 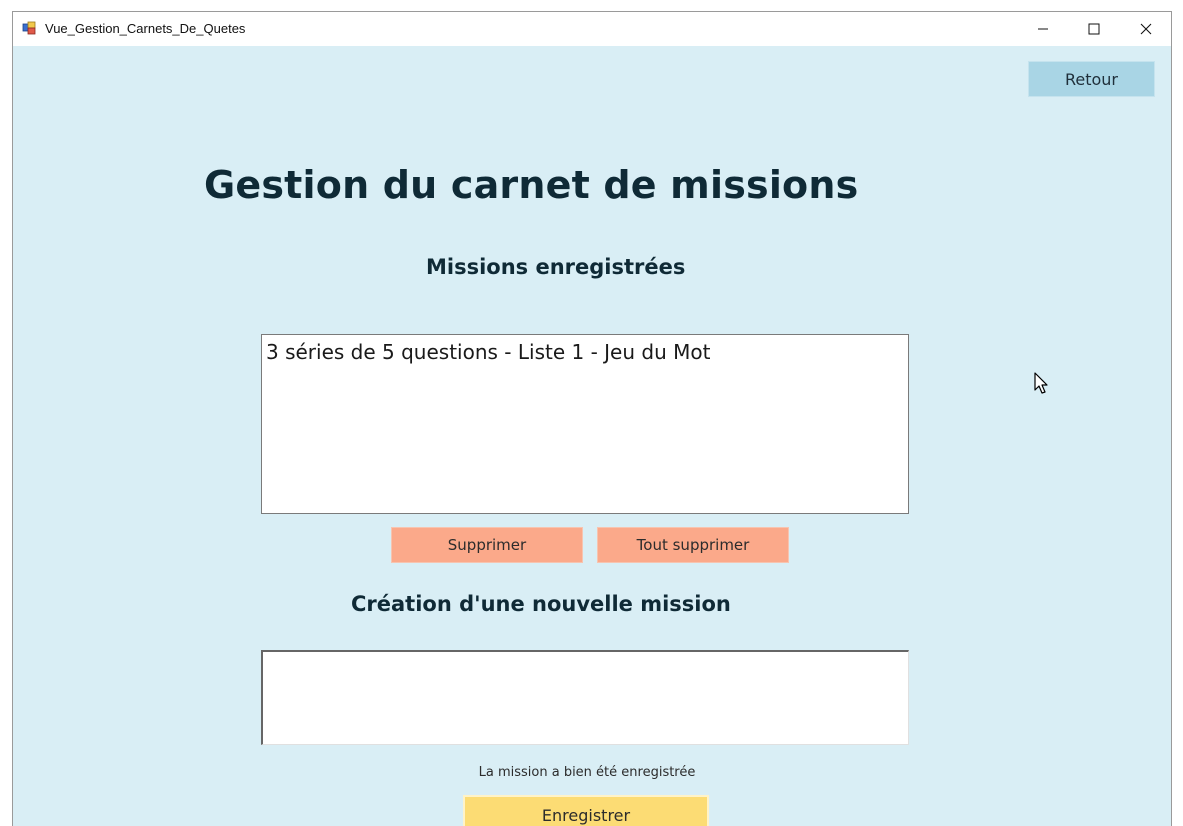 I want to click on new-mission-heading: Création d'une nouvelle mission, so click(x=541, y=604).